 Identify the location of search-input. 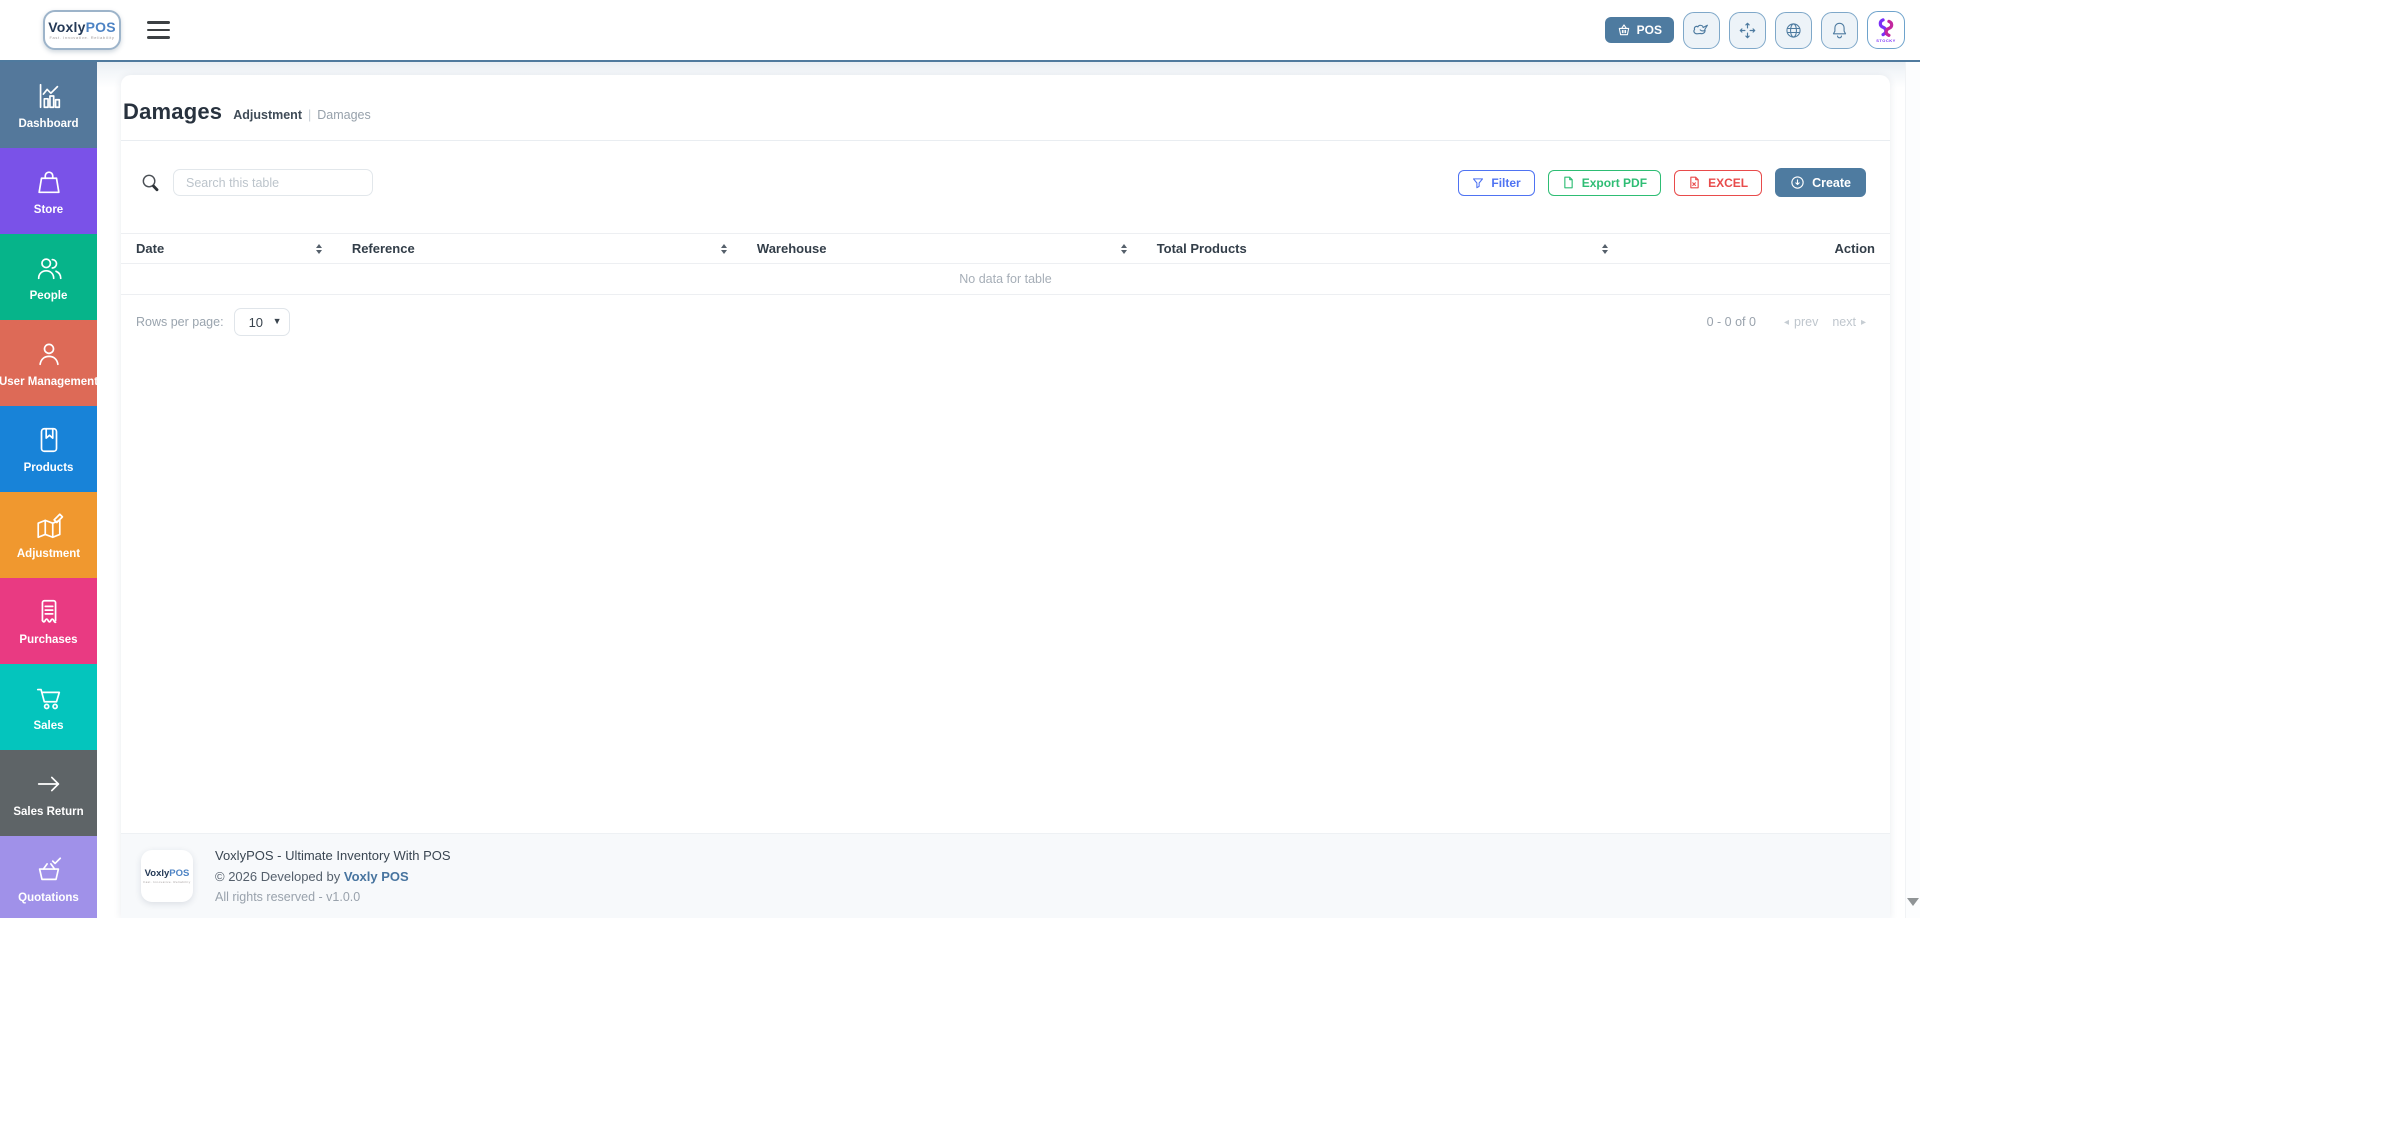
(273, 182).